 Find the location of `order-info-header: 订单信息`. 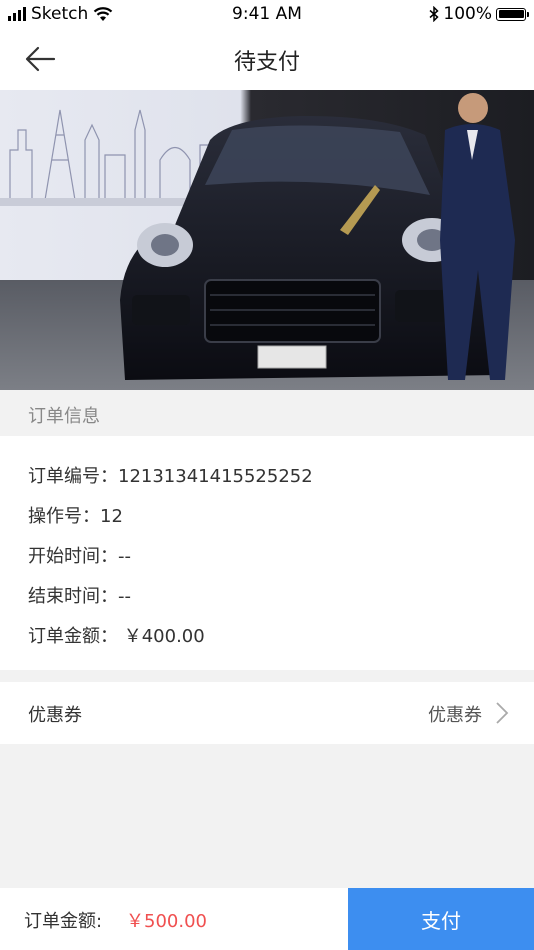

order-info-header: 订单信息 is located at coordinates (267, 413).